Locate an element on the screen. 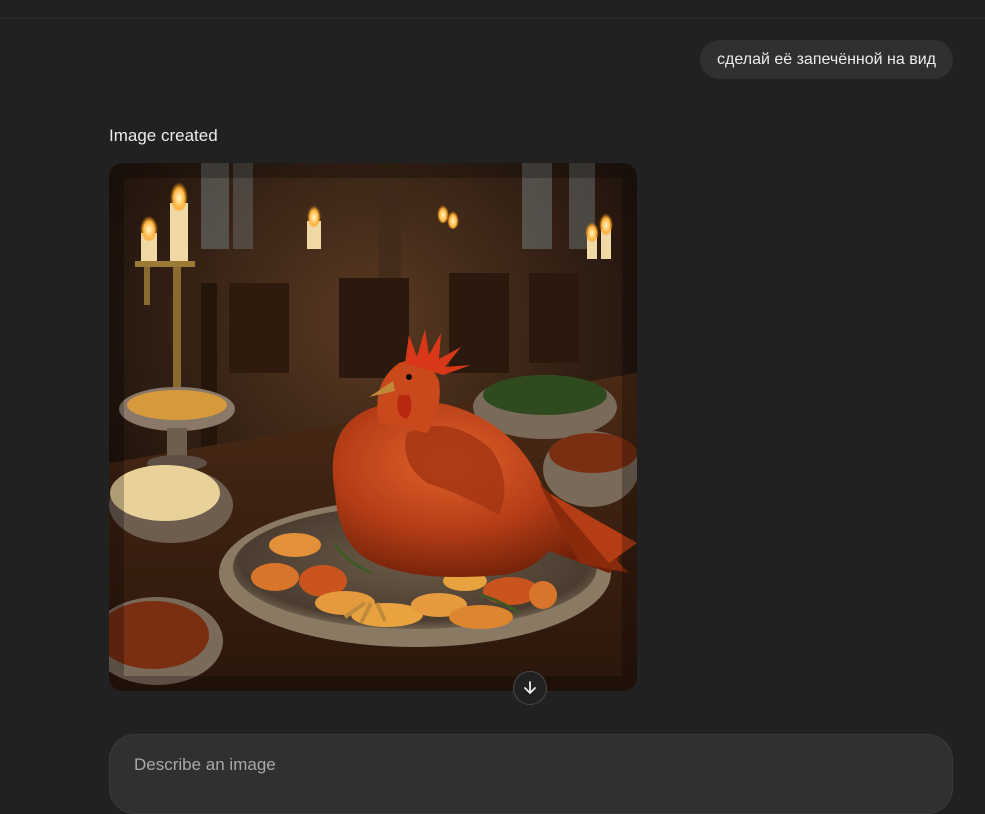  composer is located at coordinates (531, 774).